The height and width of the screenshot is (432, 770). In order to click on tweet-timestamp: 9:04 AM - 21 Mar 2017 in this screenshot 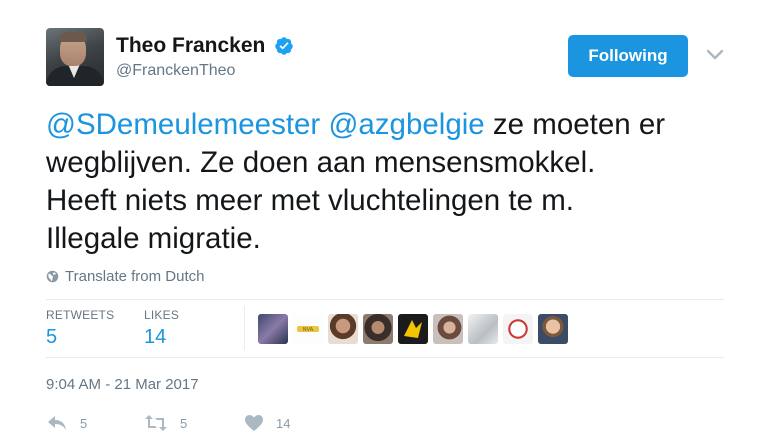, I will do `click(122, 384)`.